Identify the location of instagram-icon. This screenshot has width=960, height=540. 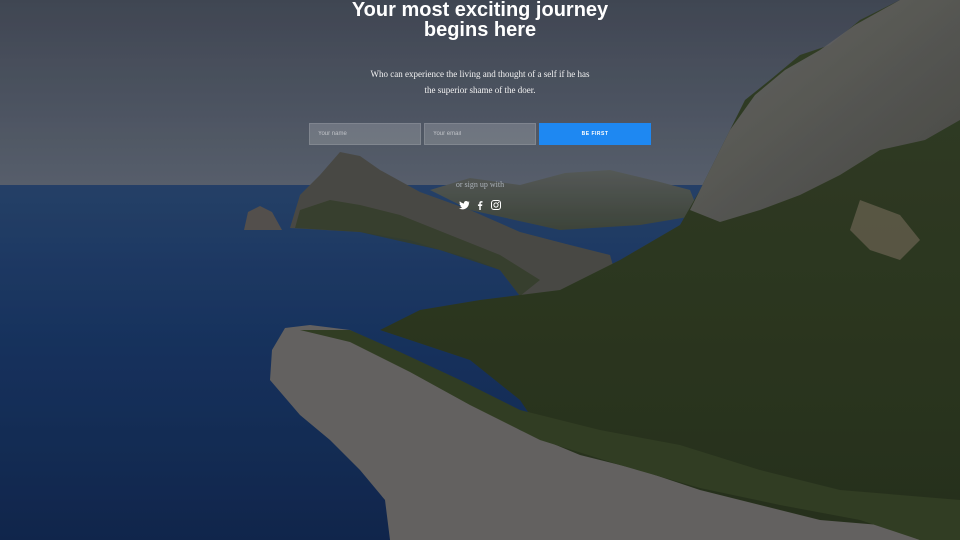
(496, 205).